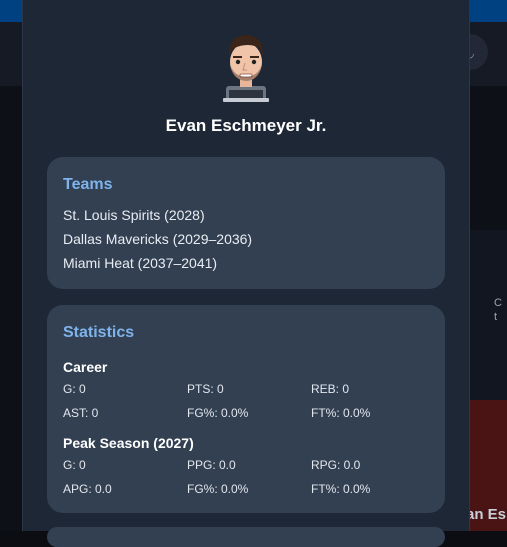  I want to click on team-item: St. Louis Spirits (2028), so click(134, 215).